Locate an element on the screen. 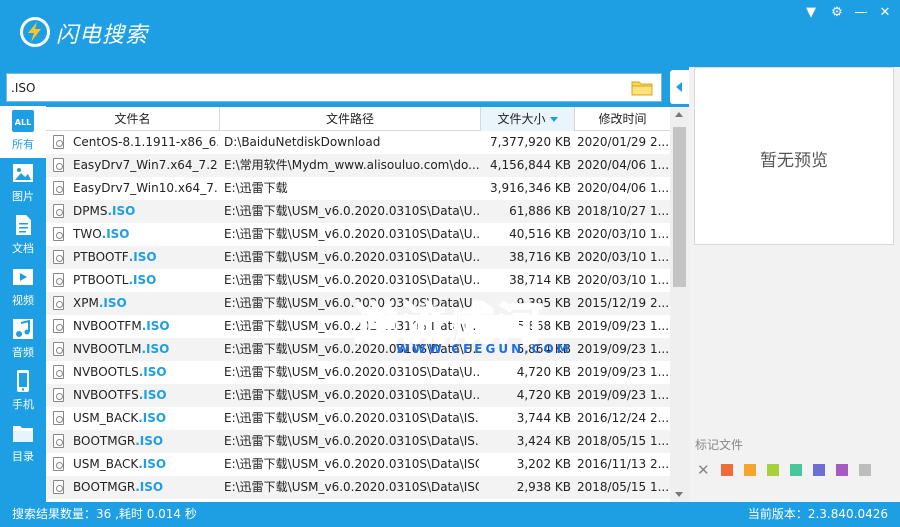 This screenshot has height=527, width=900. folder-browse-icon is located at coordinates (642, 87).